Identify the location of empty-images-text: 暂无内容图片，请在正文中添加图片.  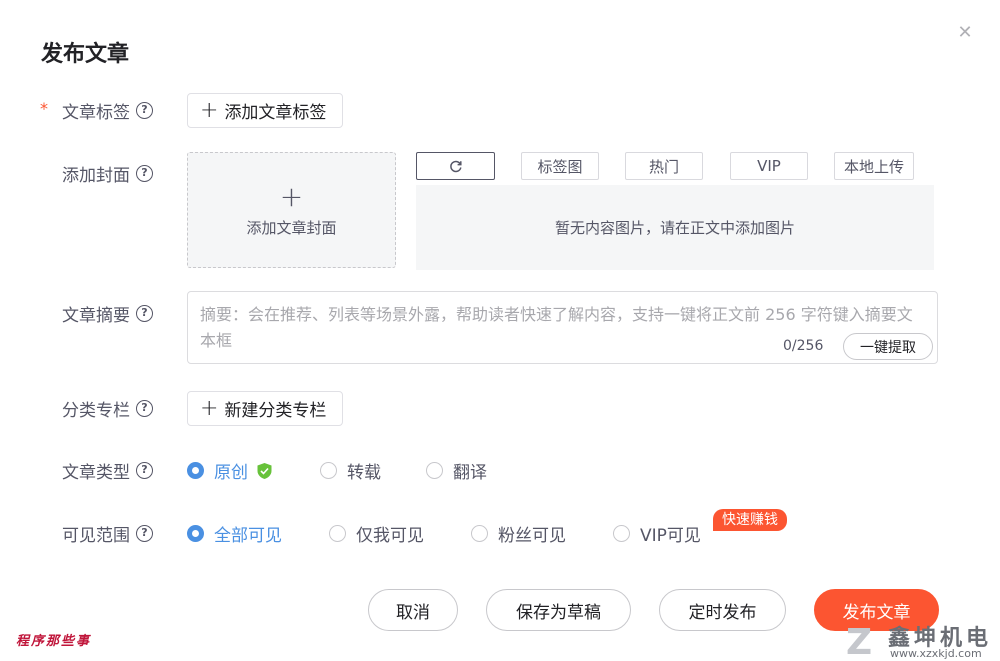
(674, 228).